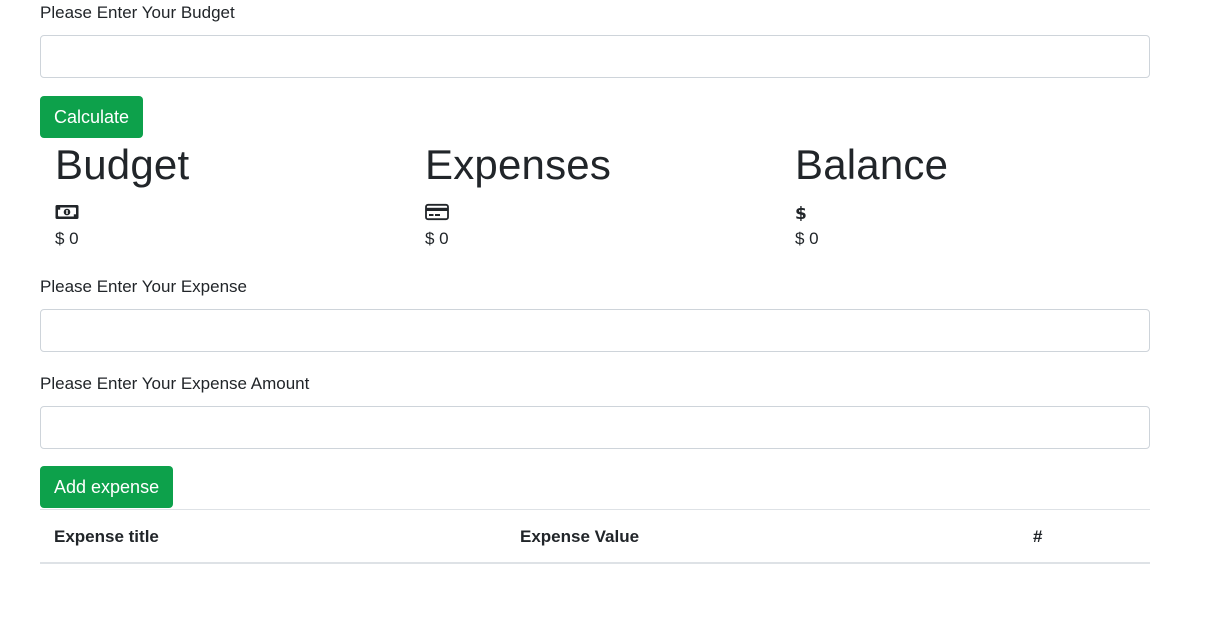 The height and width of the screenshot is (640, 1210). I want to click on budget-card: Budget $ 0, so click(122, 195).